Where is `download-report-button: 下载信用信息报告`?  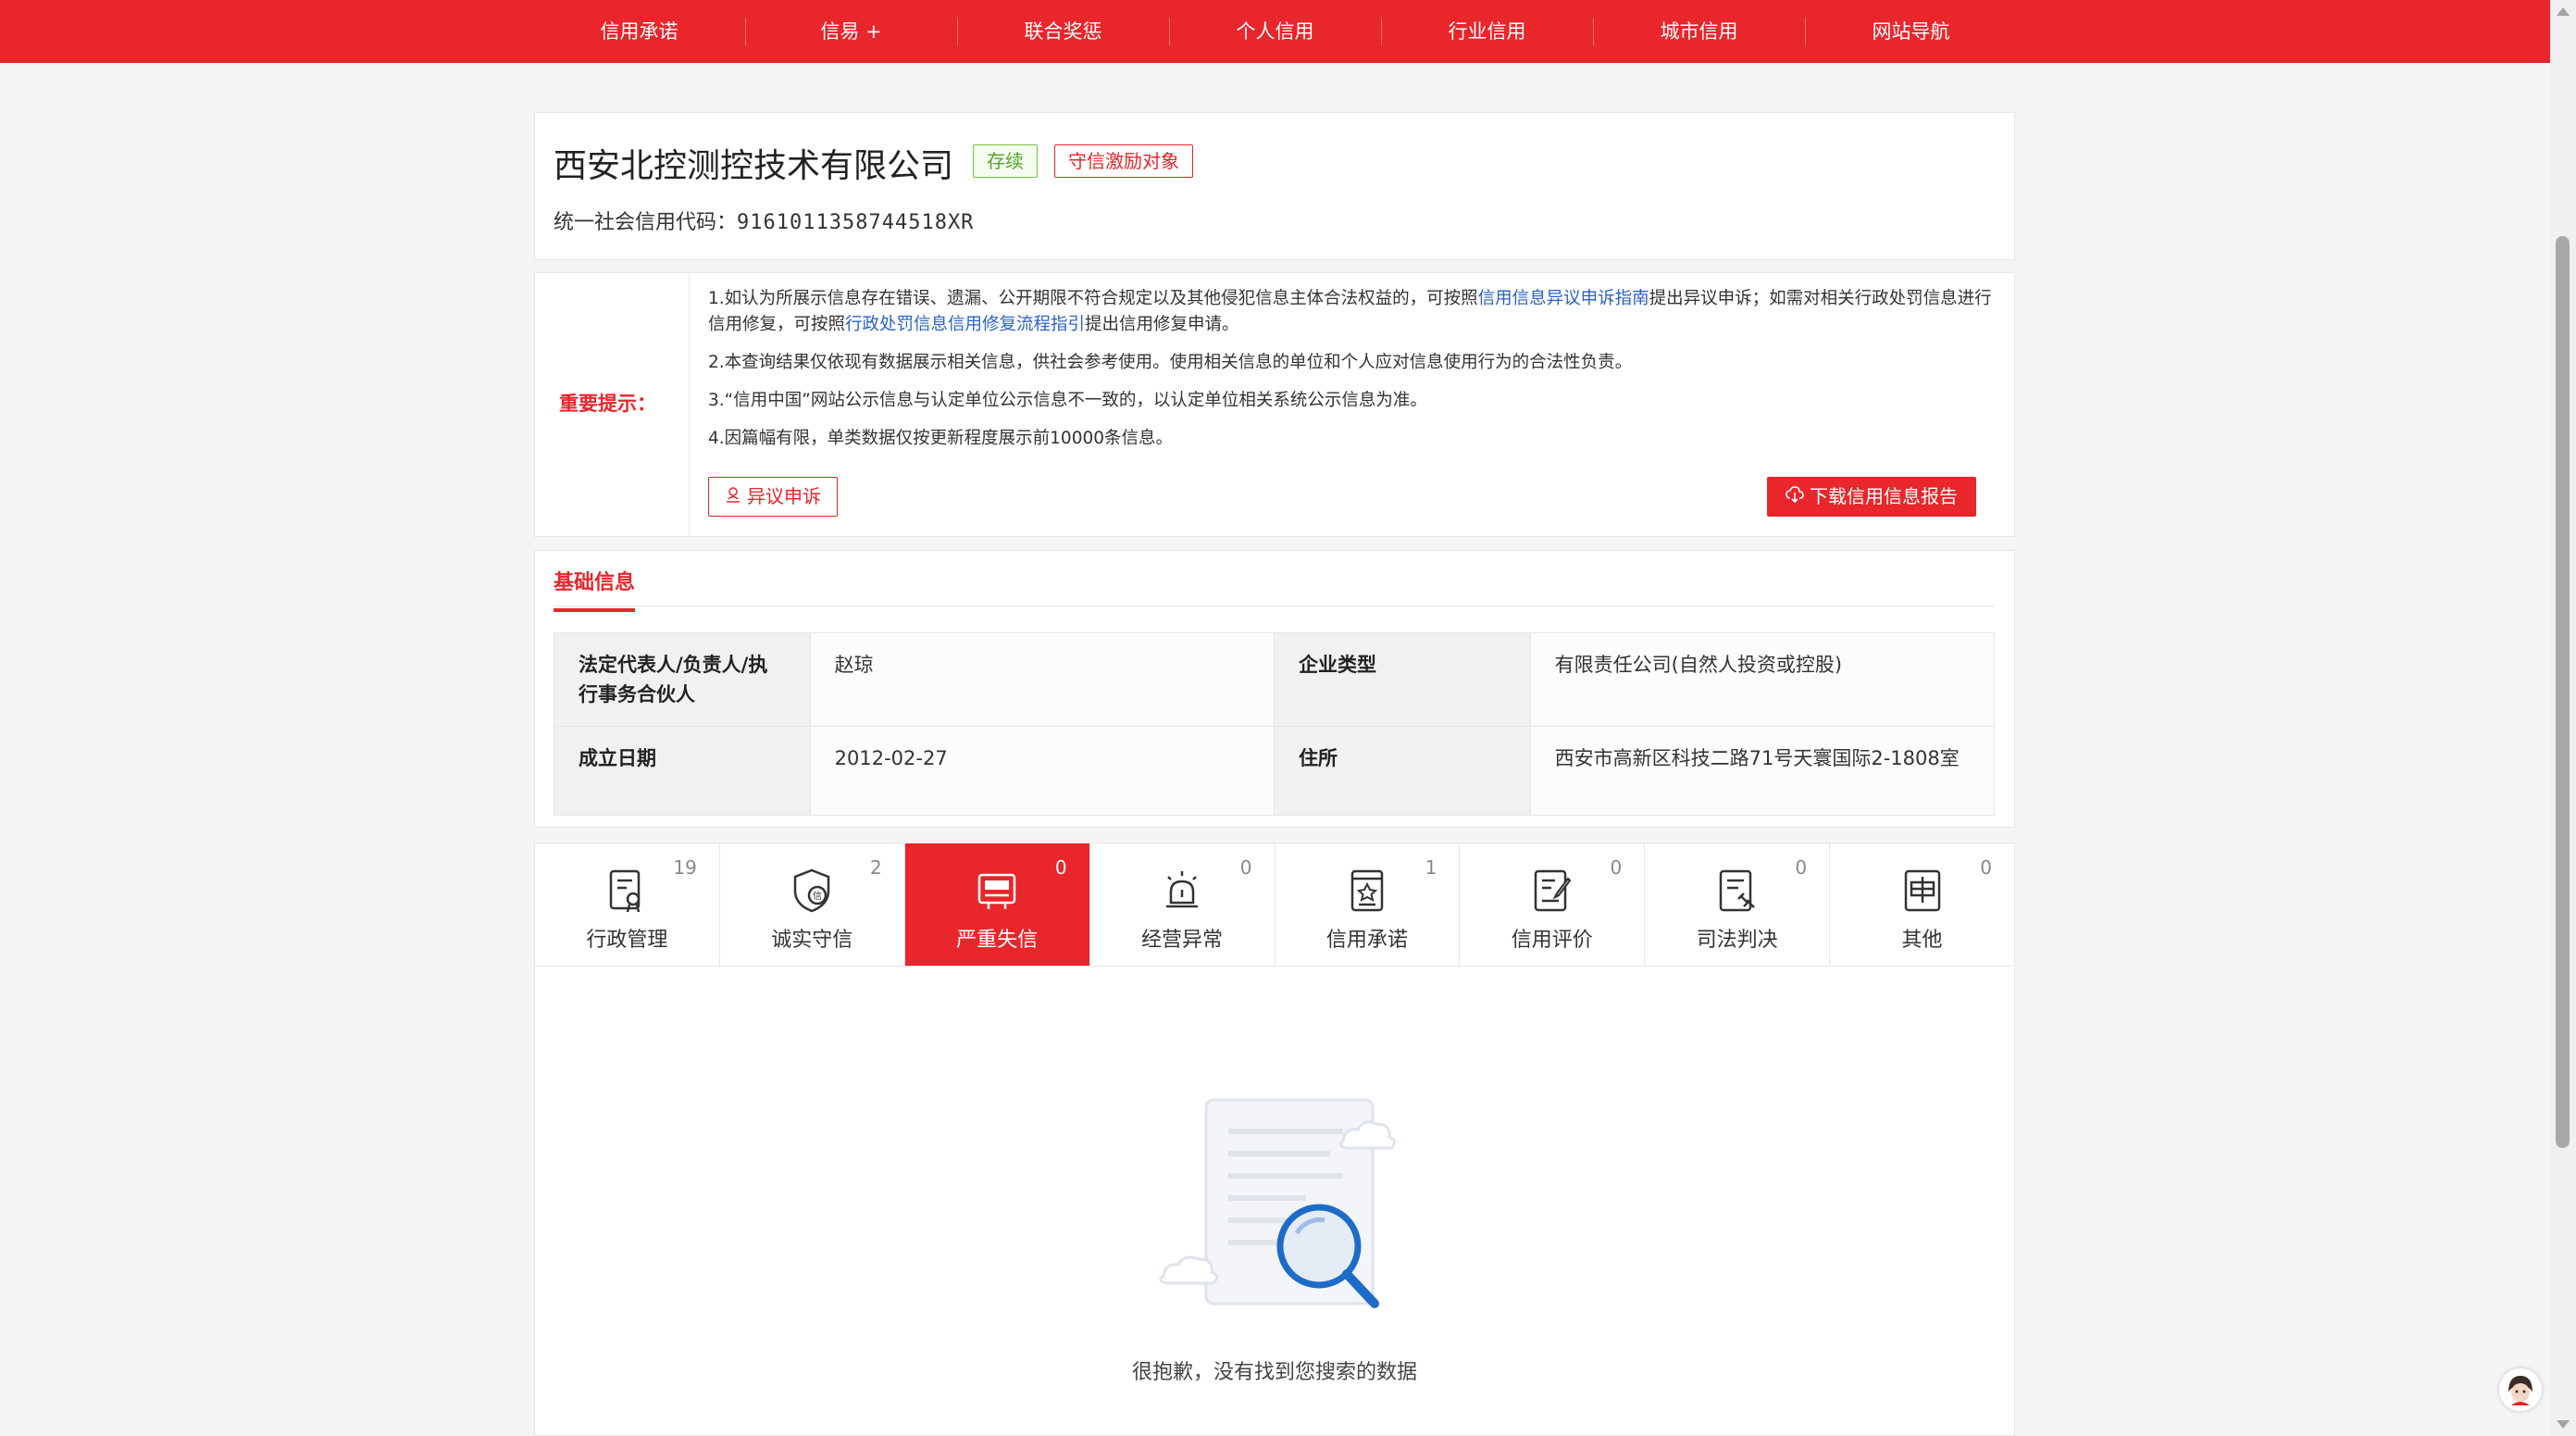 download-report-button: 下载信用信息报告 is located at coordinates (1871, 497).